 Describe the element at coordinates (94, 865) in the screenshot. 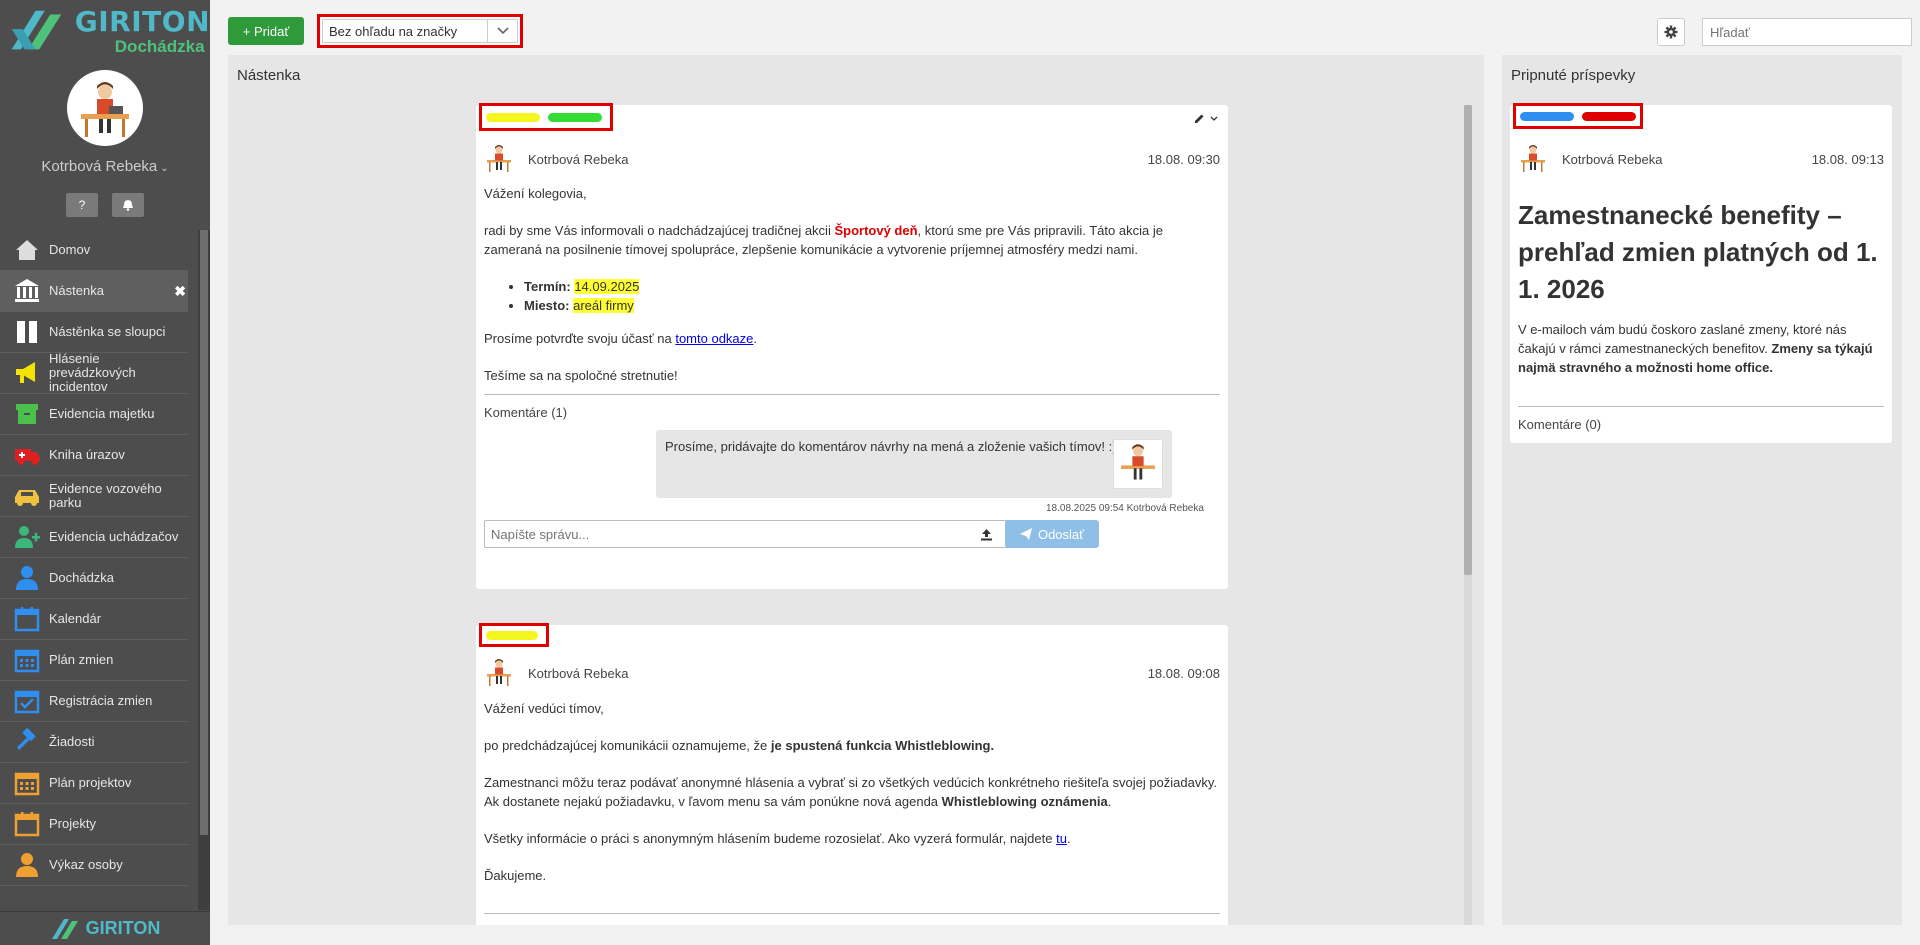

I see `sidebar-item: Výkaz osoby` at that location.